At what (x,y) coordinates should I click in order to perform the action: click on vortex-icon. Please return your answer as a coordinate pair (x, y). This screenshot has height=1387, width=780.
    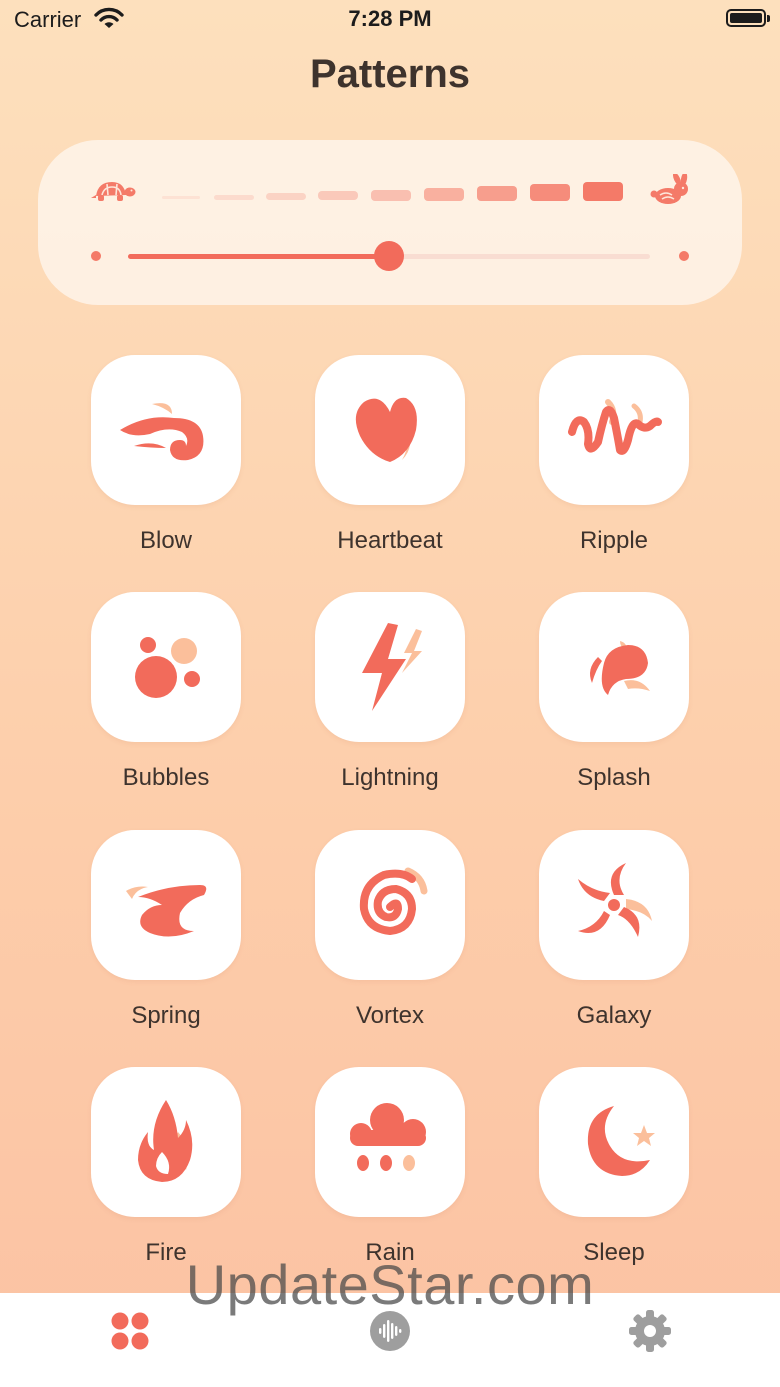
    Looking at the image, I should click on (393, 901).